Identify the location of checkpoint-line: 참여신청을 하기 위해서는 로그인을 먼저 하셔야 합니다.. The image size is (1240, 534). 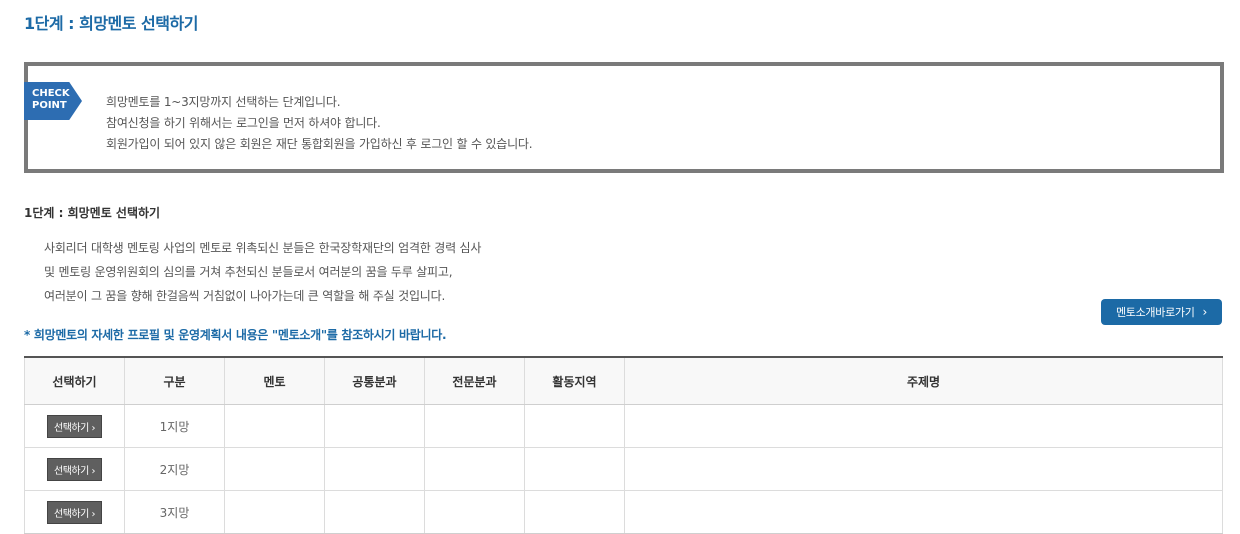
(243, 123).